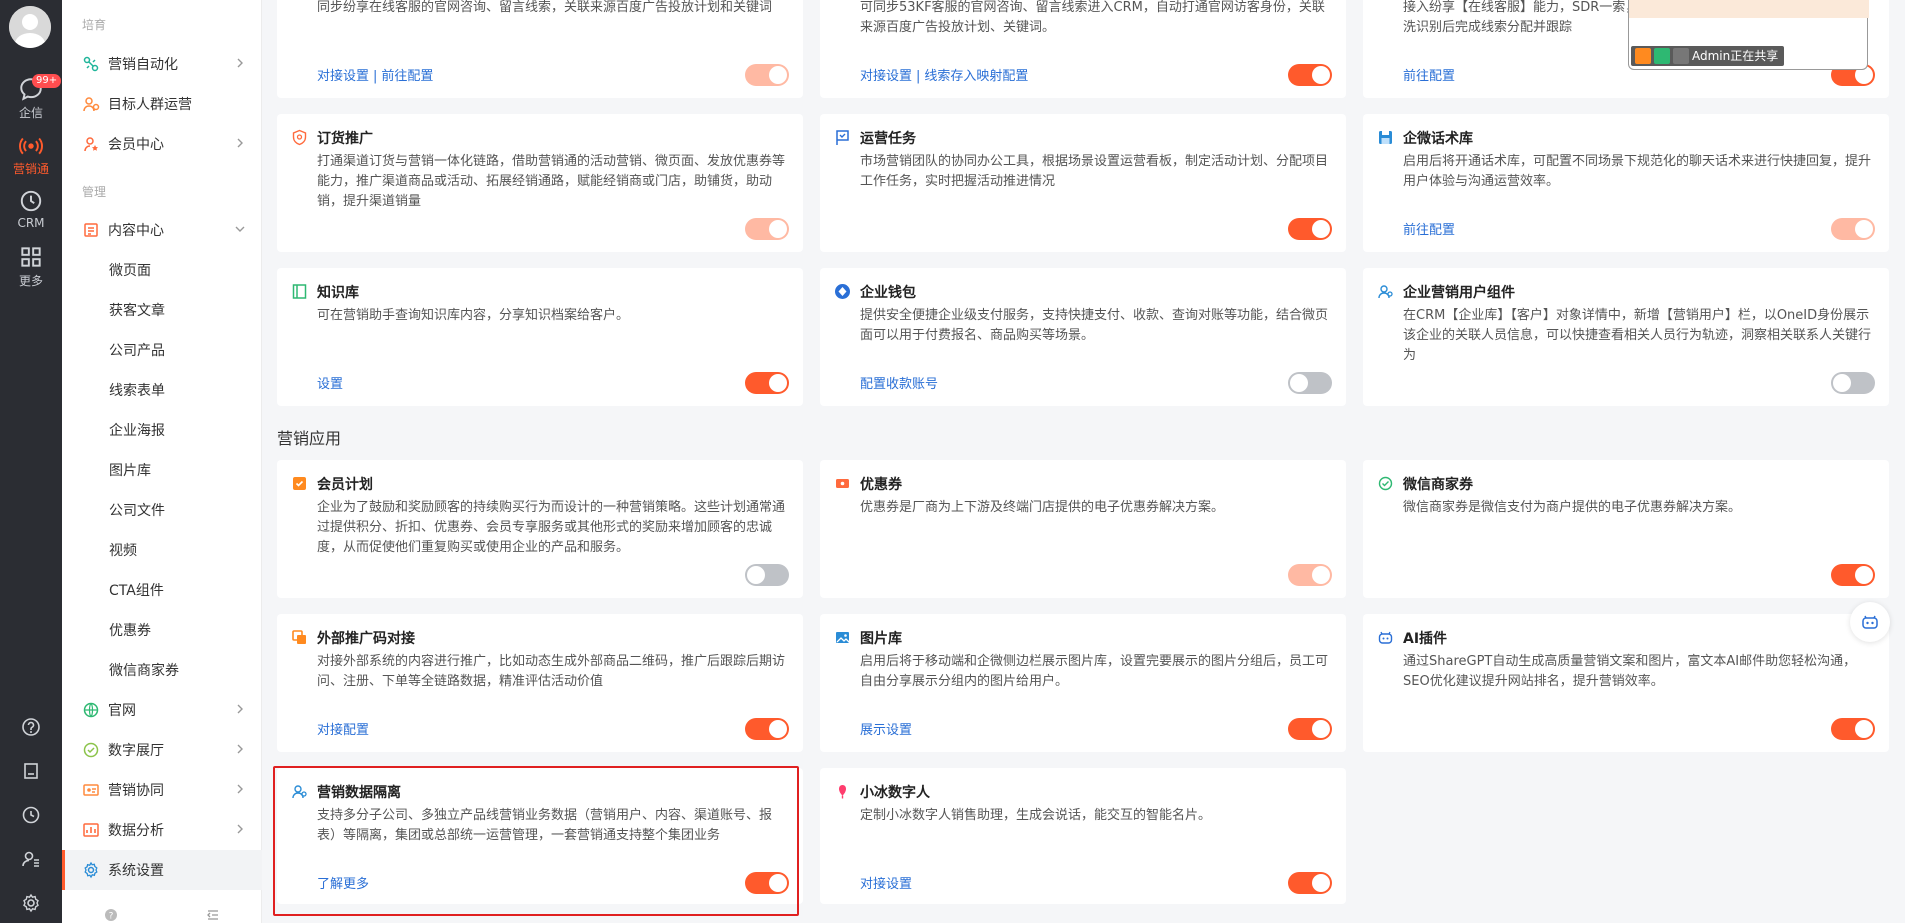 This screenshot has width=1905, height=923. What do you see at coordinates (1735, 56) in the screenshot?
I see `share-status-text: Admin正在共享` at bounding box center [1735, 56].